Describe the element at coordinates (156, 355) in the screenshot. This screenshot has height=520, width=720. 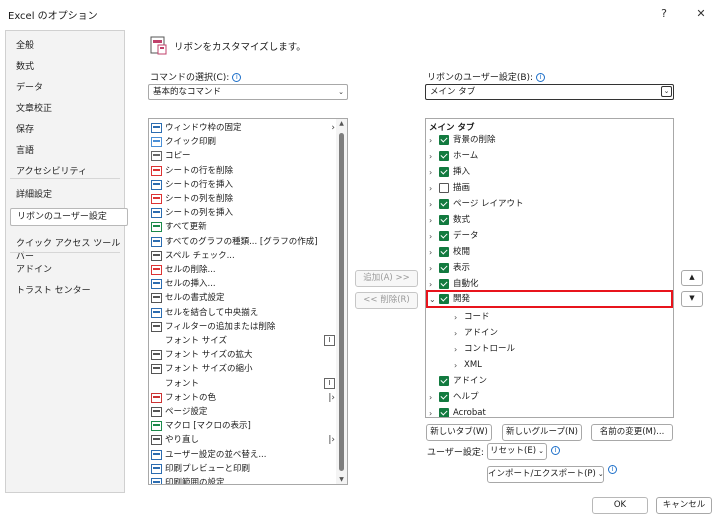
I see `font-grow-icon` at that location.